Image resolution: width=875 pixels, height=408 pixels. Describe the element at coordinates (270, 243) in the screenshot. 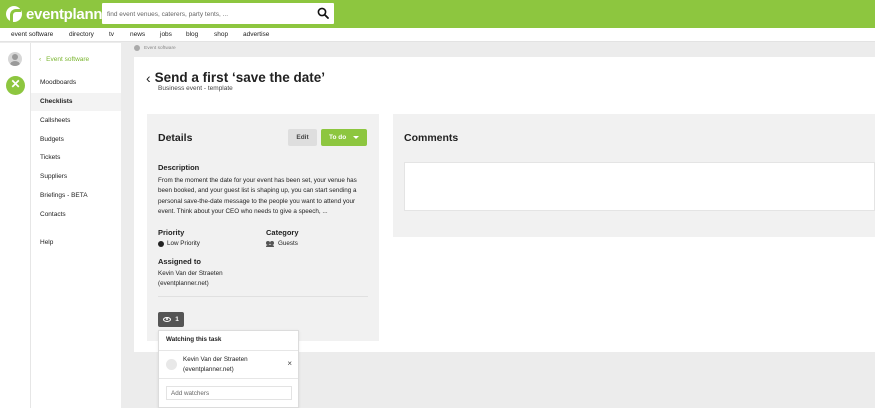

I see `users-icon` at that location.